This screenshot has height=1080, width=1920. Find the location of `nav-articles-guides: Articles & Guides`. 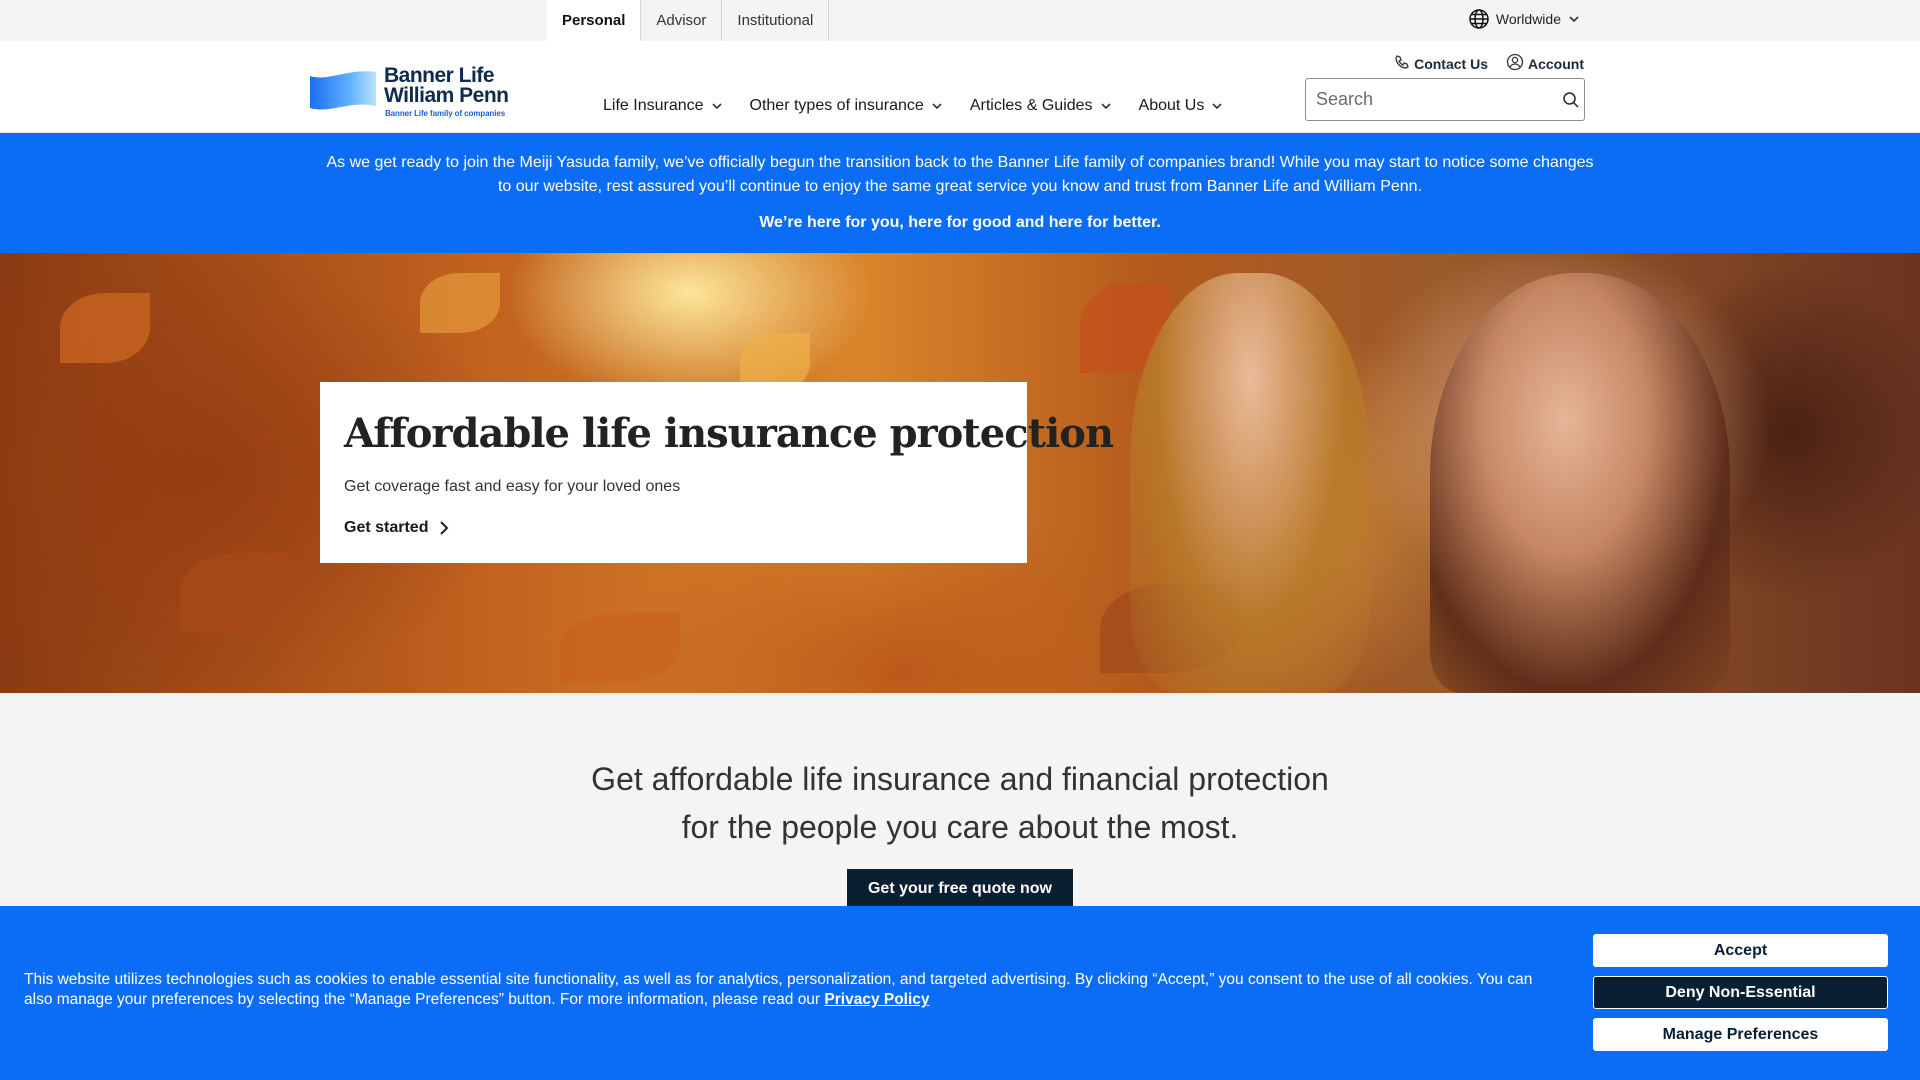

nav-articles-guides: Articles & Guides is located at coordinates (1041, 106).